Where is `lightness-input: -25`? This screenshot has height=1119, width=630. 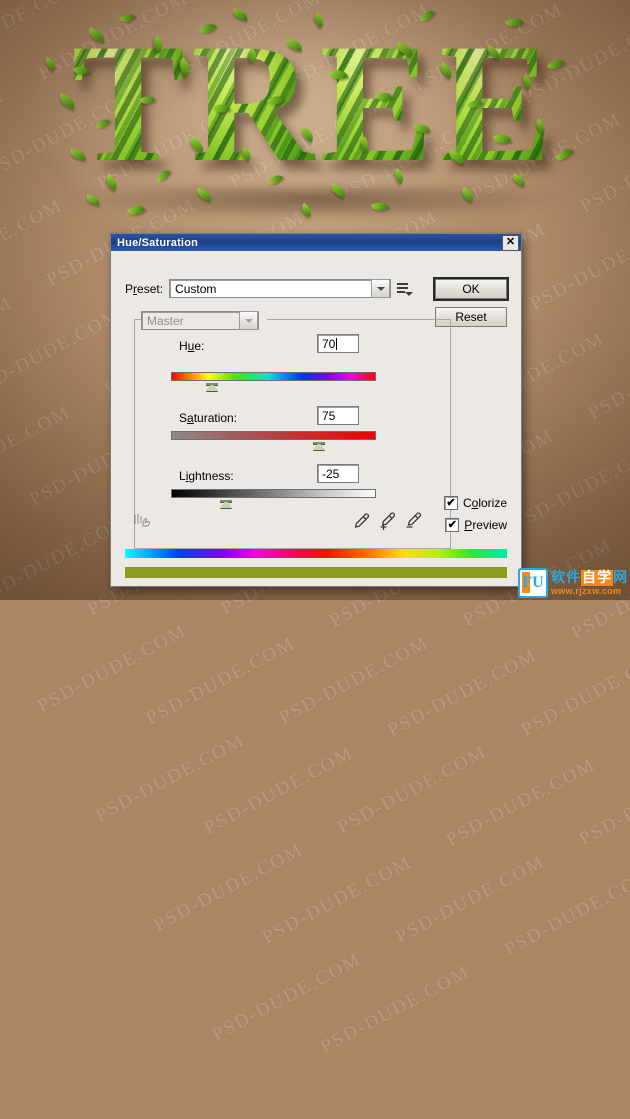
lightness-input: -25 is located at coordinates (338, 473).